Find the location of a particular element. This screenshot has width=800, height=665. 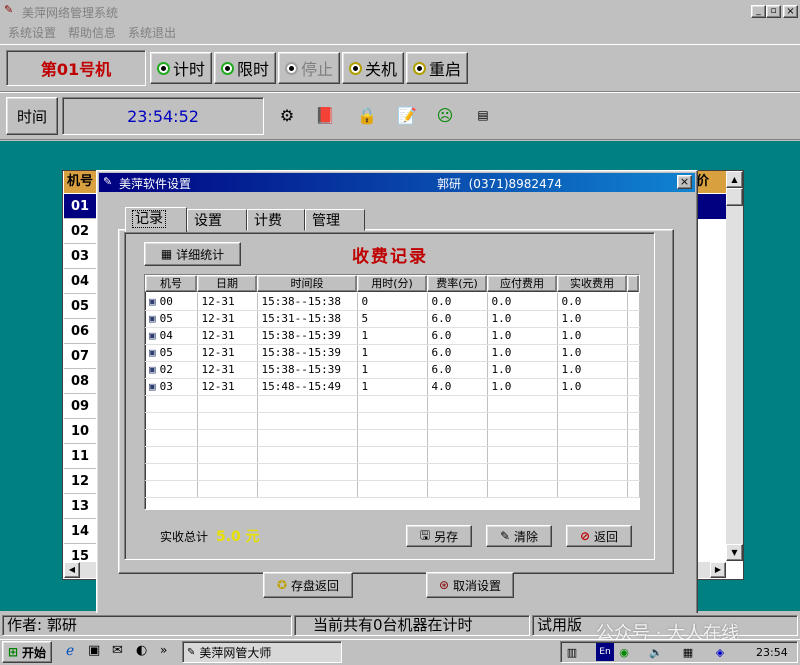

grid-scroll-left: ◀ is located at coordinates (72, 570).